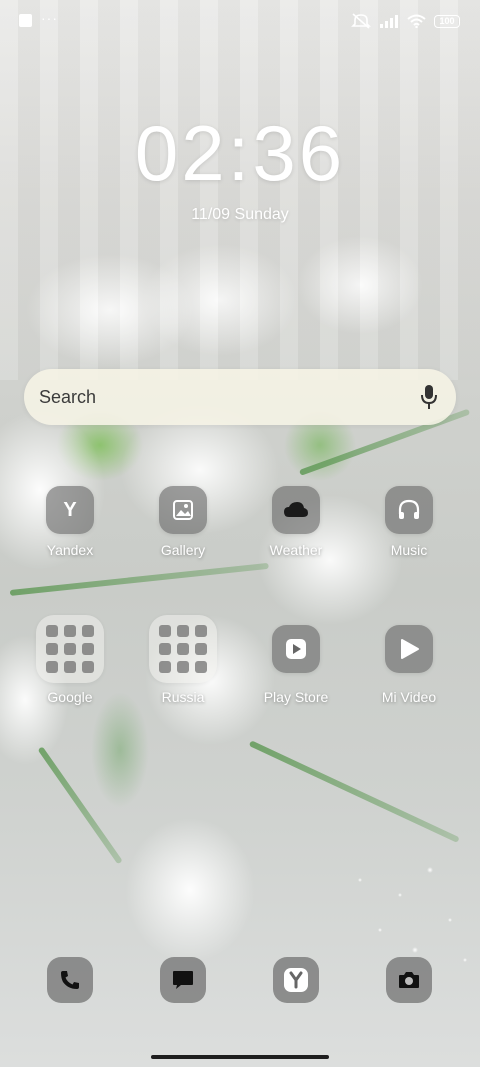 This screenshot has width=480, height=1067. I want to click on dock-yandex-browser, so click(296, 980).